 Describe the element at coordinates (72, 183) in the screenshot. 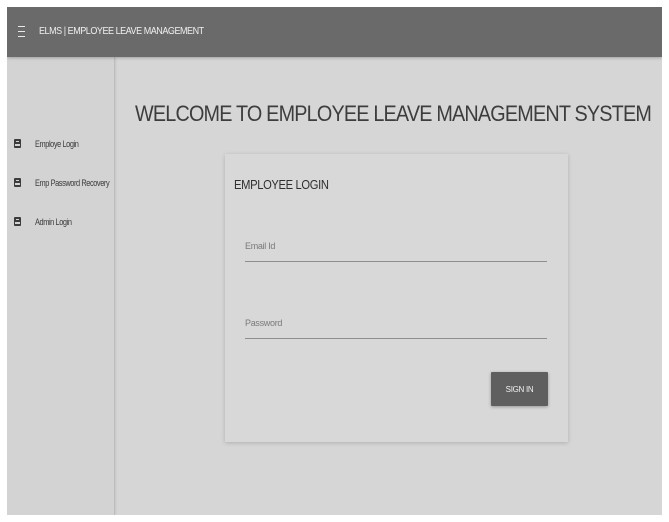

I see `sidebar-item-label: Emp Password Recovery` at that location.